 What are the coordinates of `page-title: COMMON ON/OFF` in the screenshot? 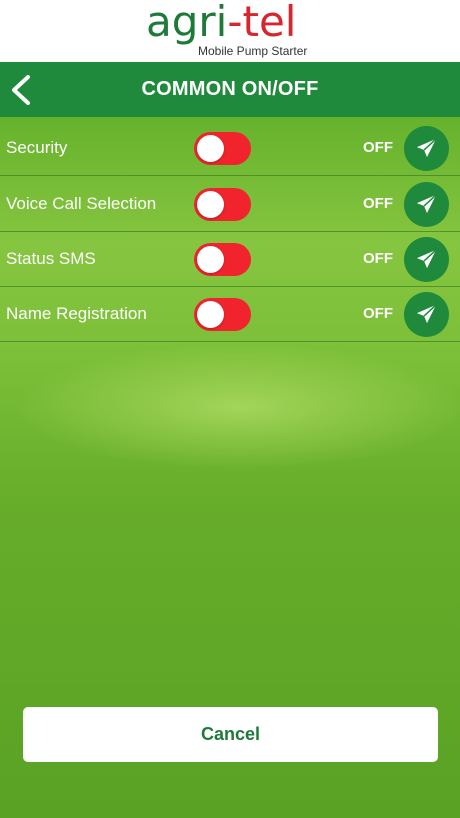 It's located at (230, 89).